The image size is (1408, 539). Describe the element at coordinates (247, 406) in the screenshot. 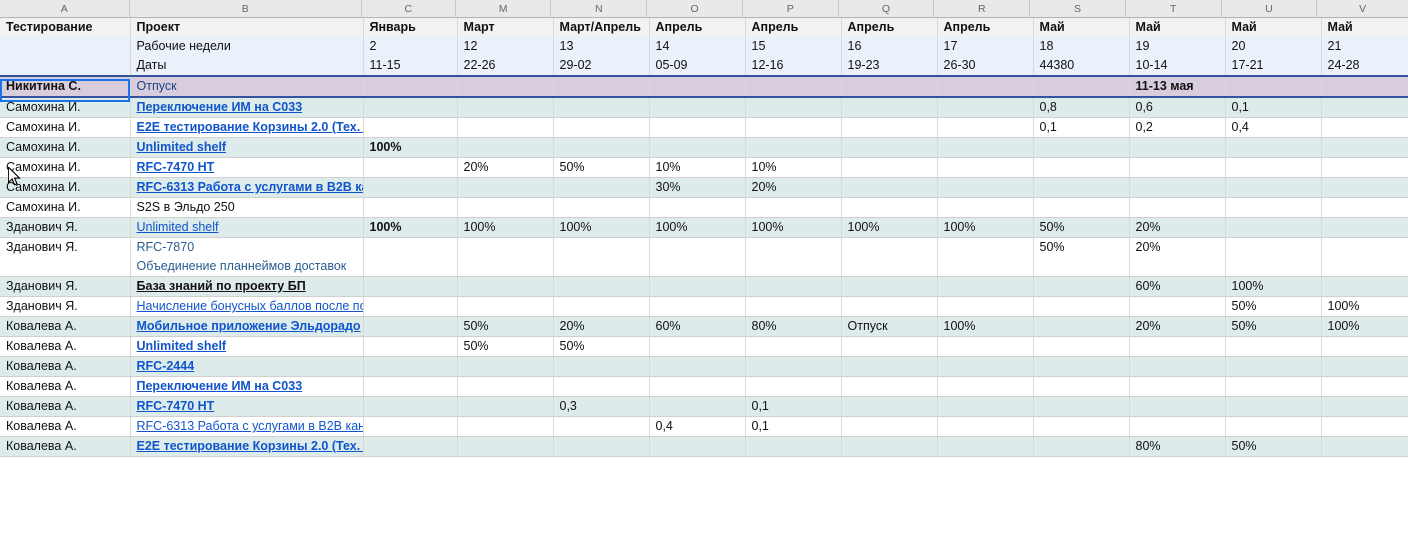

I see `task-name: RFC-7470 НТ` at that location.